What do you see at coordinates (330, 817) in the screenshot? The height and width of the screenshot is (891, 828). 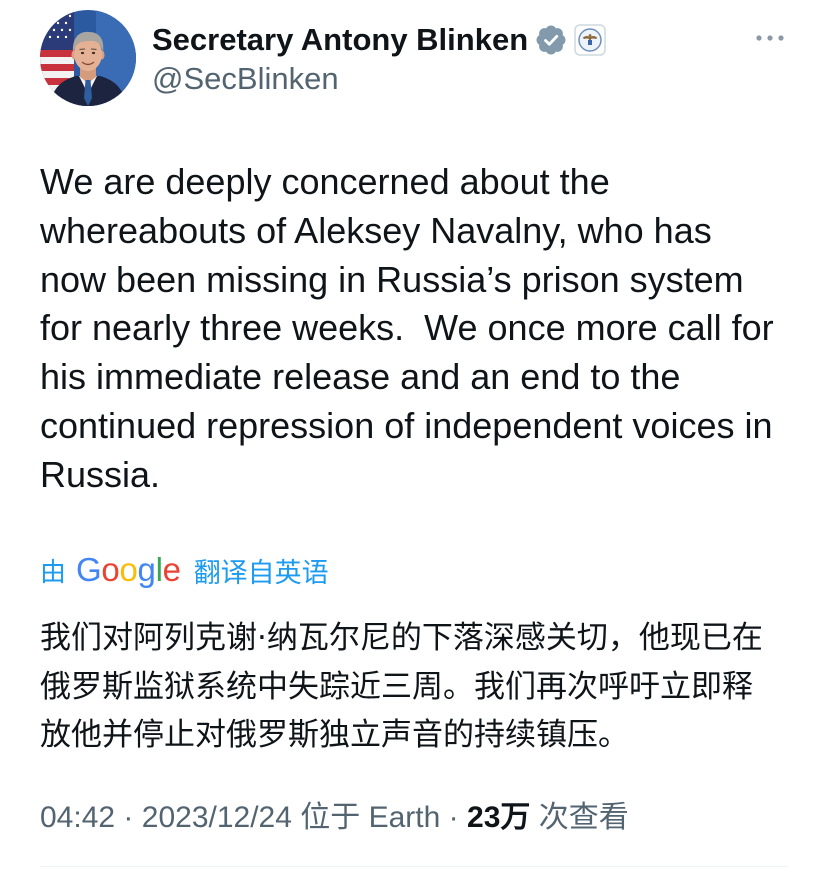 I see `location-prefix: 位于` at bounding box center [330, 817].